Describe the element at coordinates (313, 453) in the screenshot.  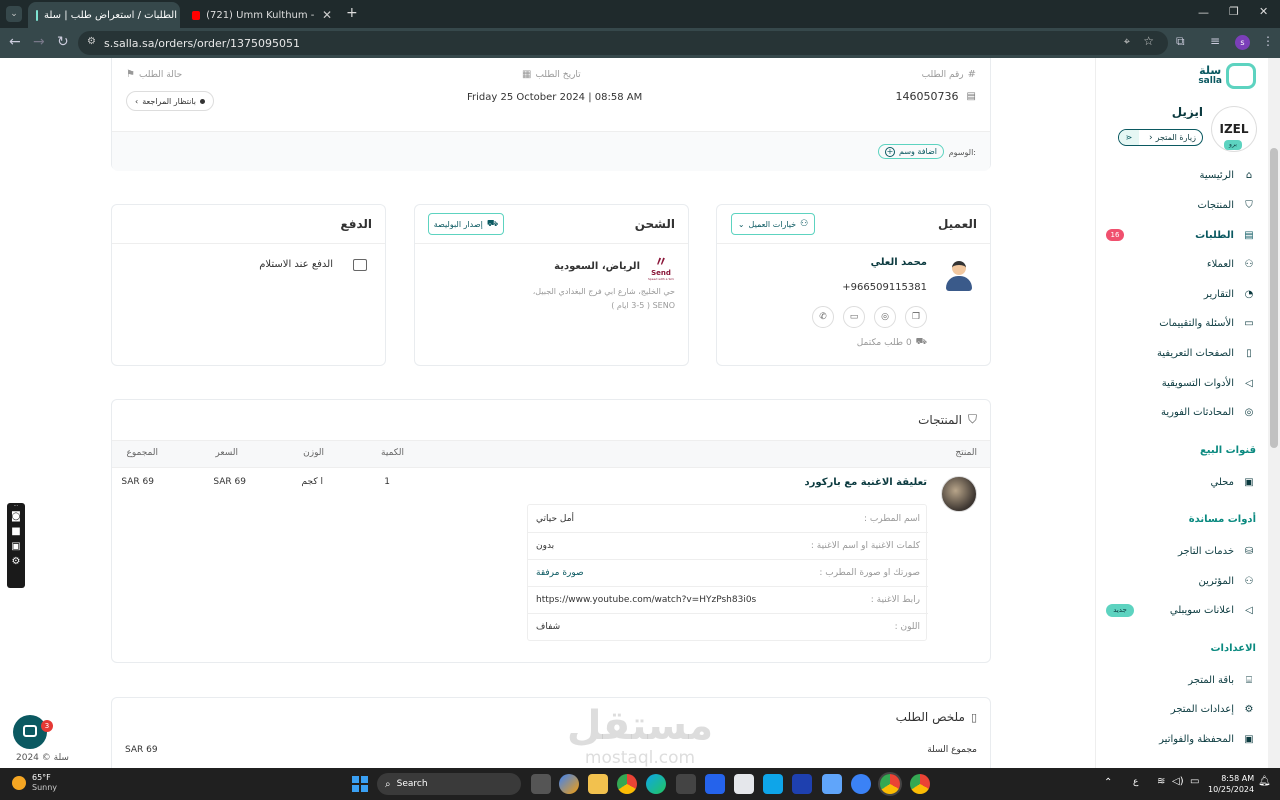
I see `col-weight: الوزن` at that location.